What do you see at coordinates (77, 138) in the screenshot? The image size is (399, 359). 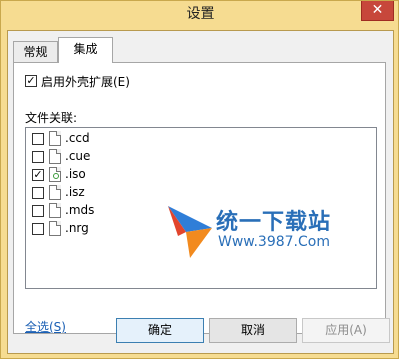 I see `extension-label: .ccd` at bounding box center [77, 138].